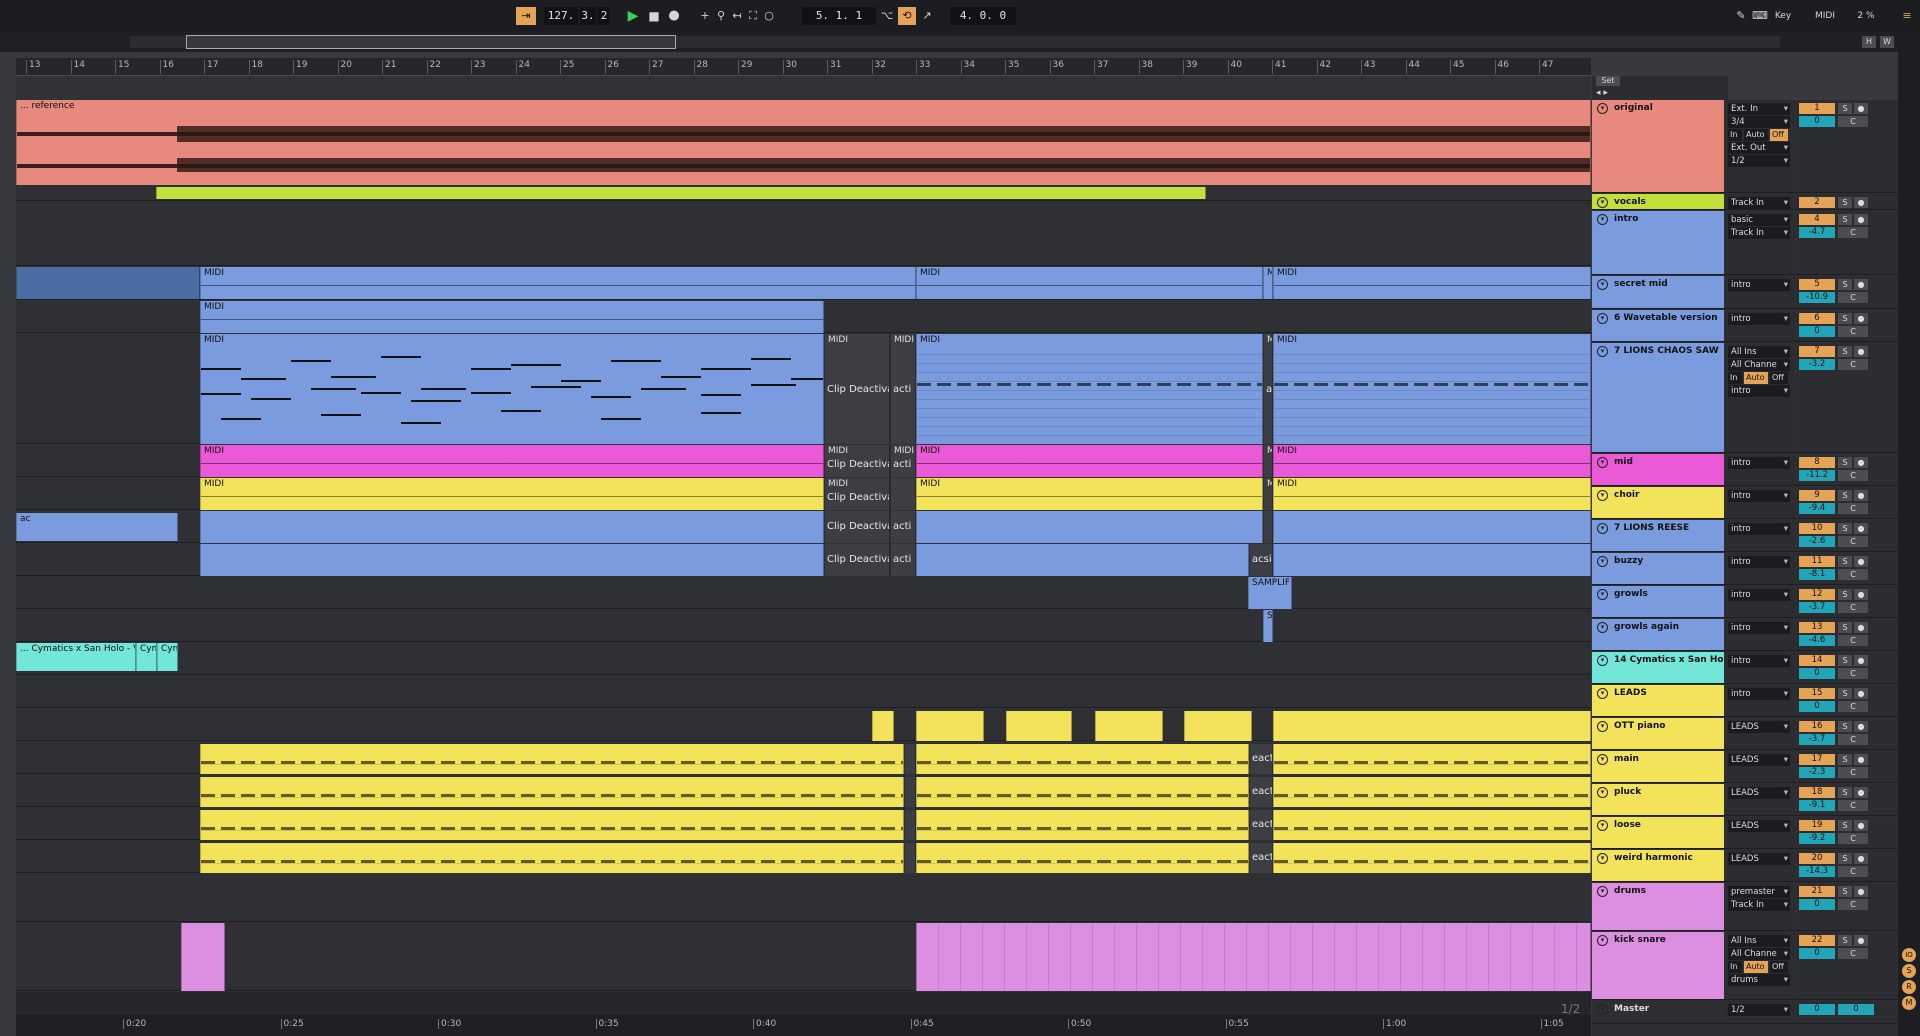  I want to click on track-header-leads: ▾ LEADS intro 15S● 0C, so click(1756, 701).